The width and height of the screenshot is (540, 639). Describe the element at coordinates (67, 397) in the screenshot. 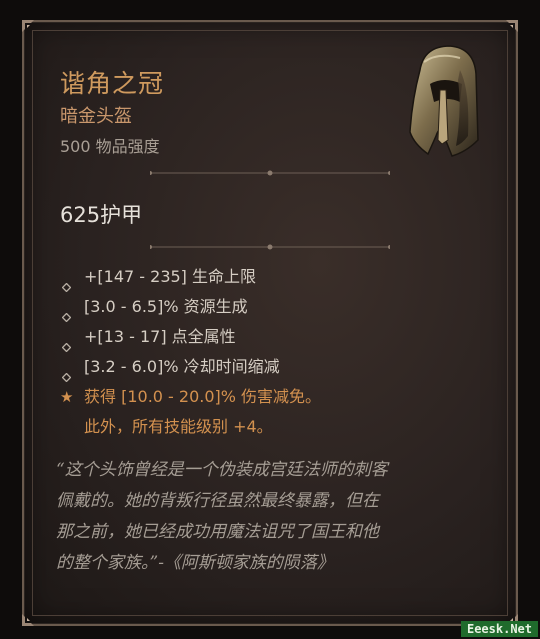

I see `star-icon: ★` at that location.